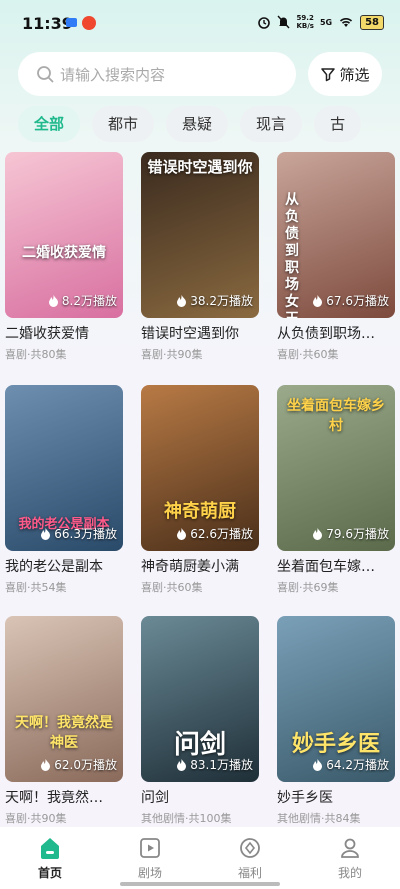  What do you see at coordinates (78, 764) in the screenshot?
I see `play-count: 62.0万播放` at bounding box center [78, 764].